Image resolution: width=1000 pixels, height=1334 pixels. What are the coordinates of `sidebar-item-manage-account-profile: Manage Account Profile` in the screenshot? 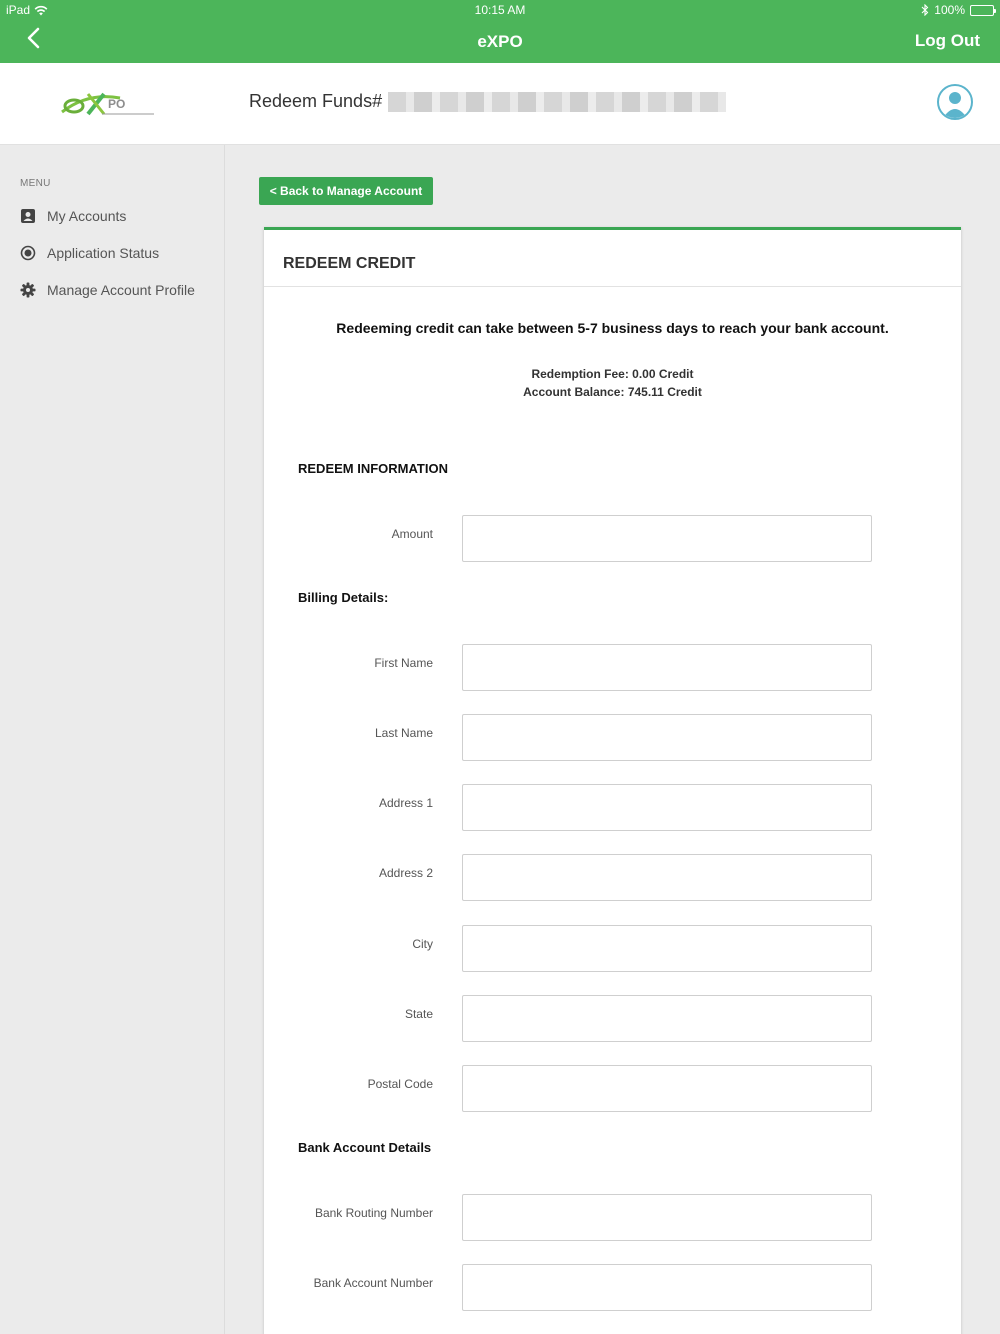 It's located at (107, 290).